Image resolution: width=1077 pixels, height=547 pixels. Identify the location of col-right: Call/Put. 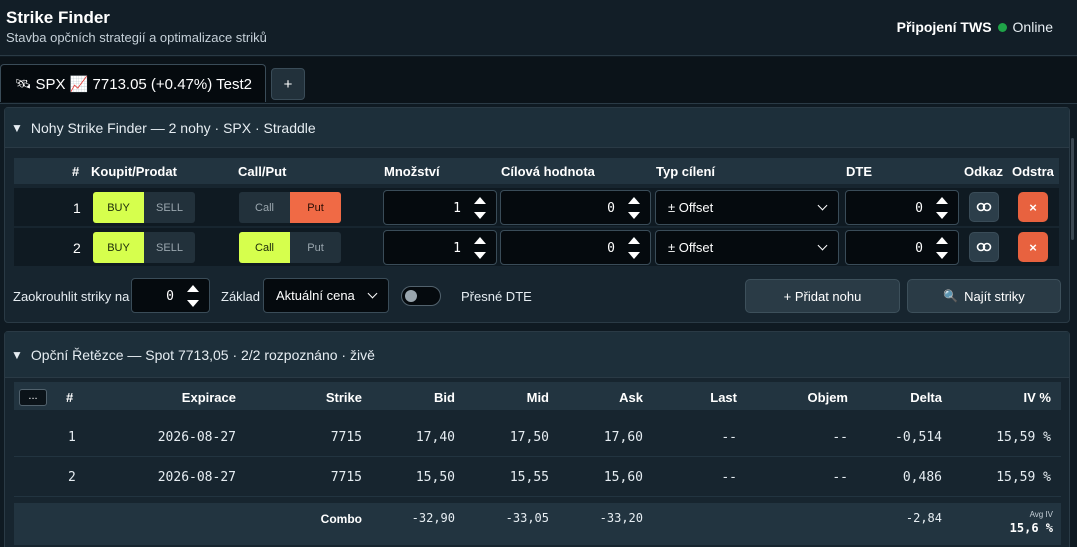
(262, 171).